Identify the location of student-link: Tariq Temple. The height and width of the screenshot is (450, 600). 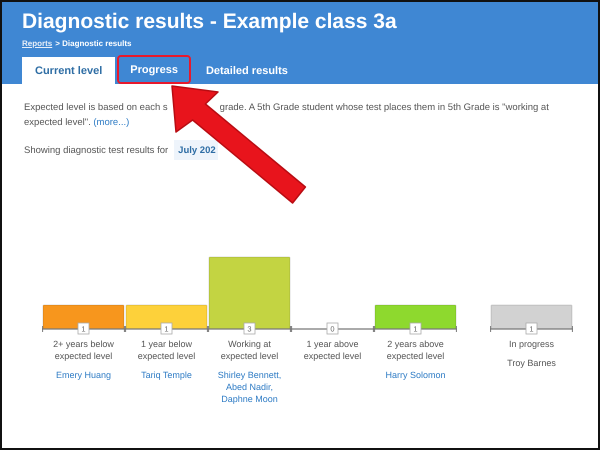
(167, 375).